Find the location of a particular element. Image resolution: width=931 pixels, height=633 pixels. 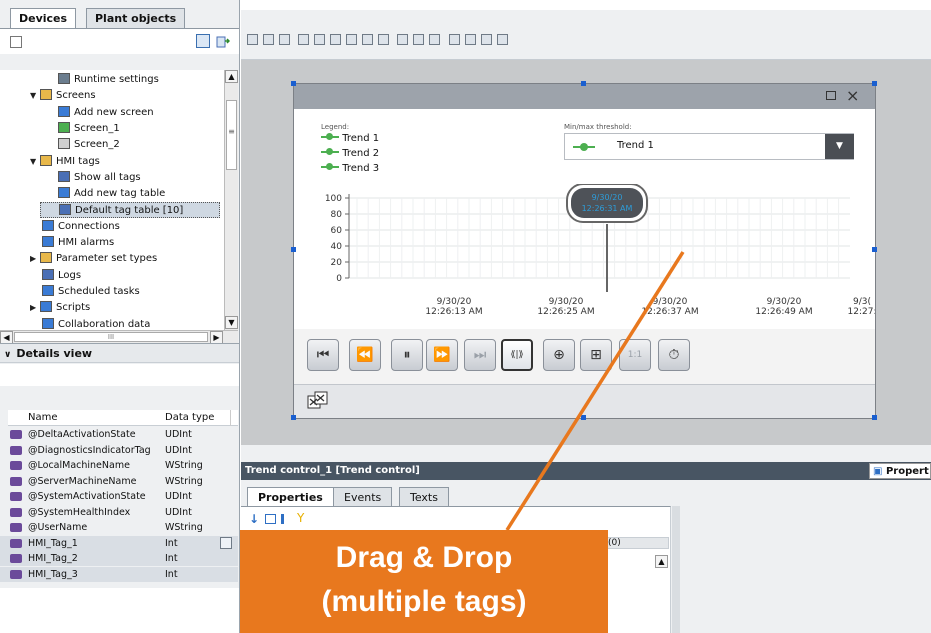

drag-drop-callout: Drag & Drop (multiple tags) is located at coordinates (424, 581).